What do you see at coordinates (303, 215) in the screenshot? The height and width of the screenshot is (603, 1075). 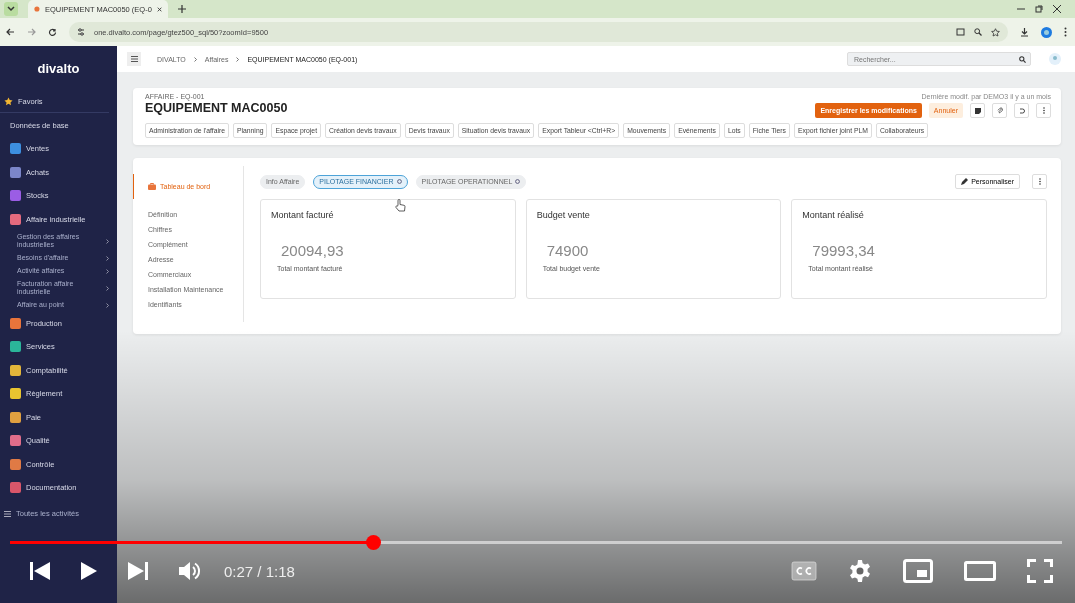 I see `kpi-title: Montant facturé` at bounding box center [303, 215].